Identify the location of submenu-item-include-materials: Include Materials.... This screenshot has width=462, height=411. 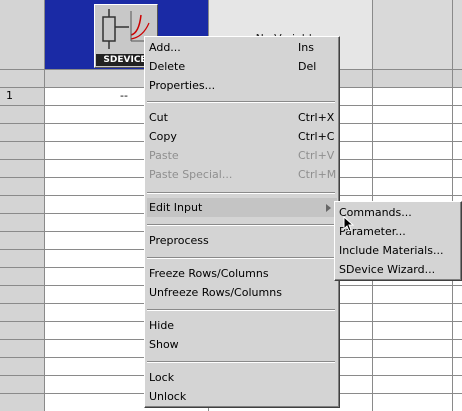
(398, 250).